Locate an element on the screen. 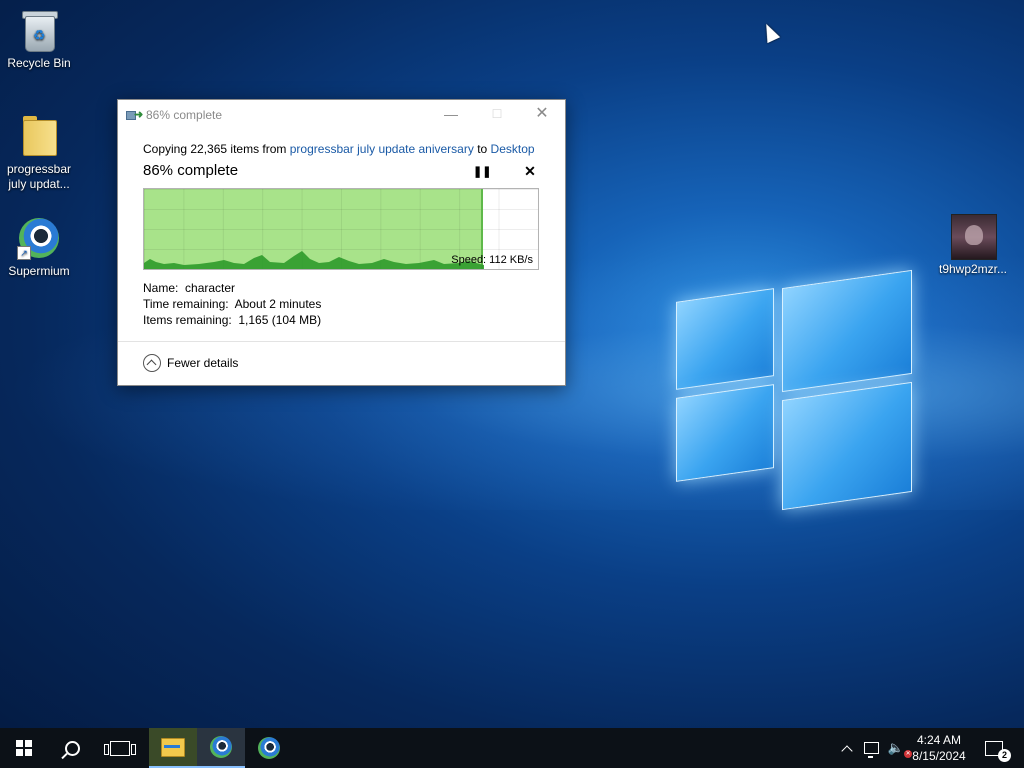 The width and height of the screenshot is (1024, 768). copy-prefix: Copying 22,365 items from is located at coordinates (216, 149).